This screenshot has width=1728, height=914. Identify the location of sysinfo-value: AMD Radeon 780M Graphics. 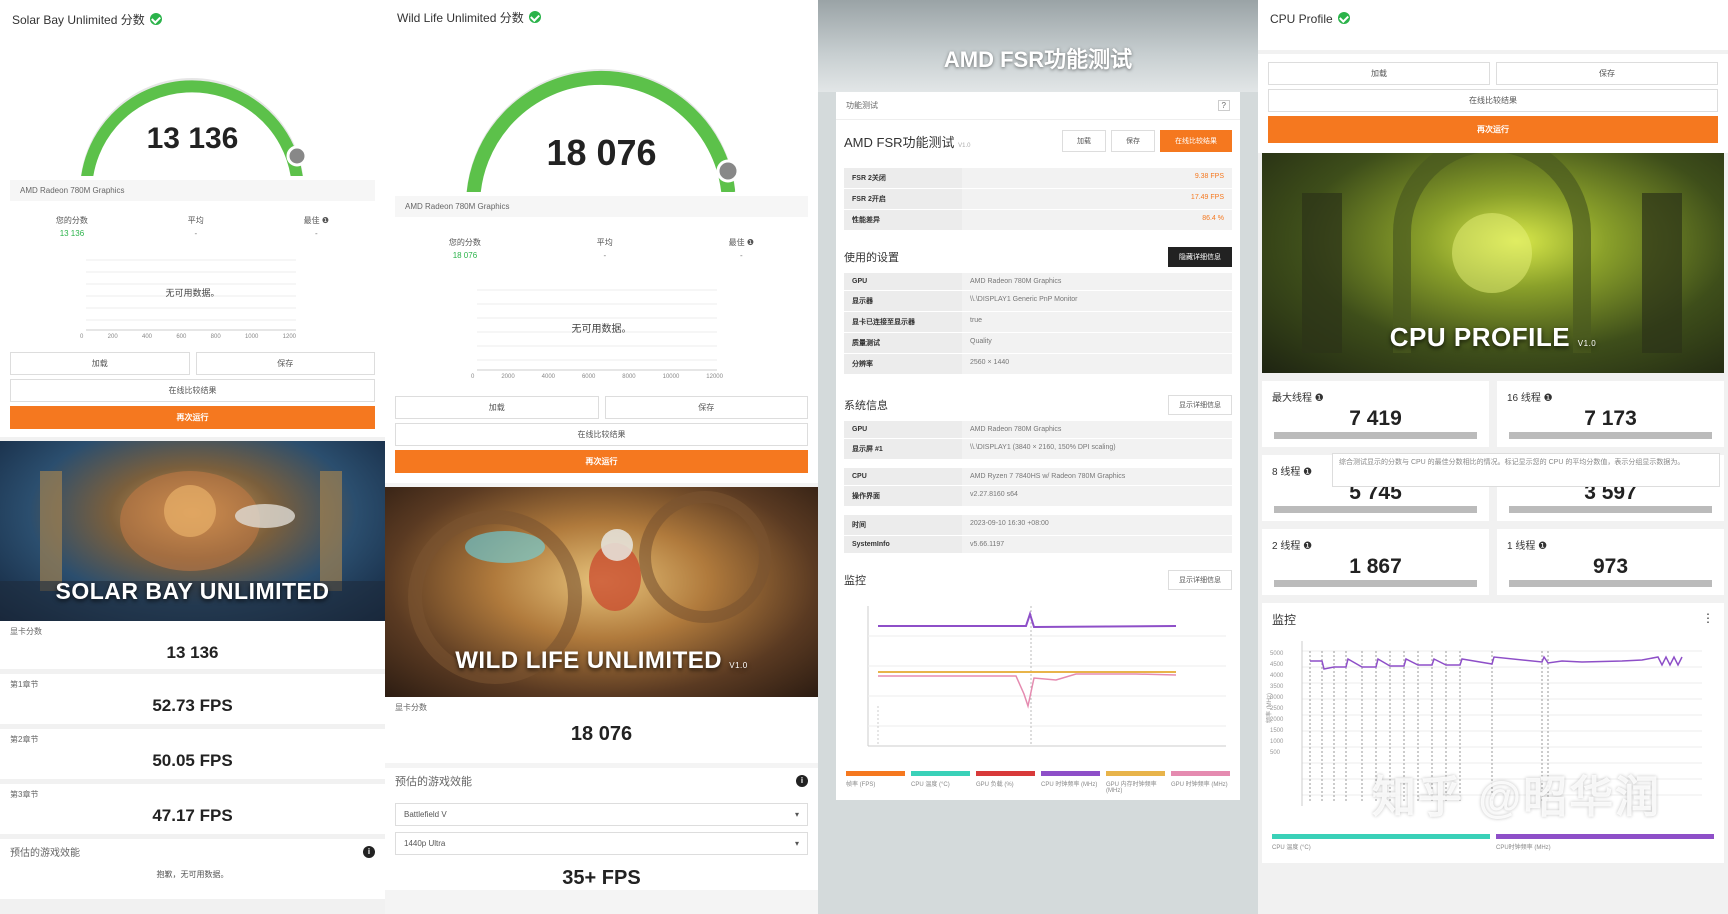
(1016, 429).